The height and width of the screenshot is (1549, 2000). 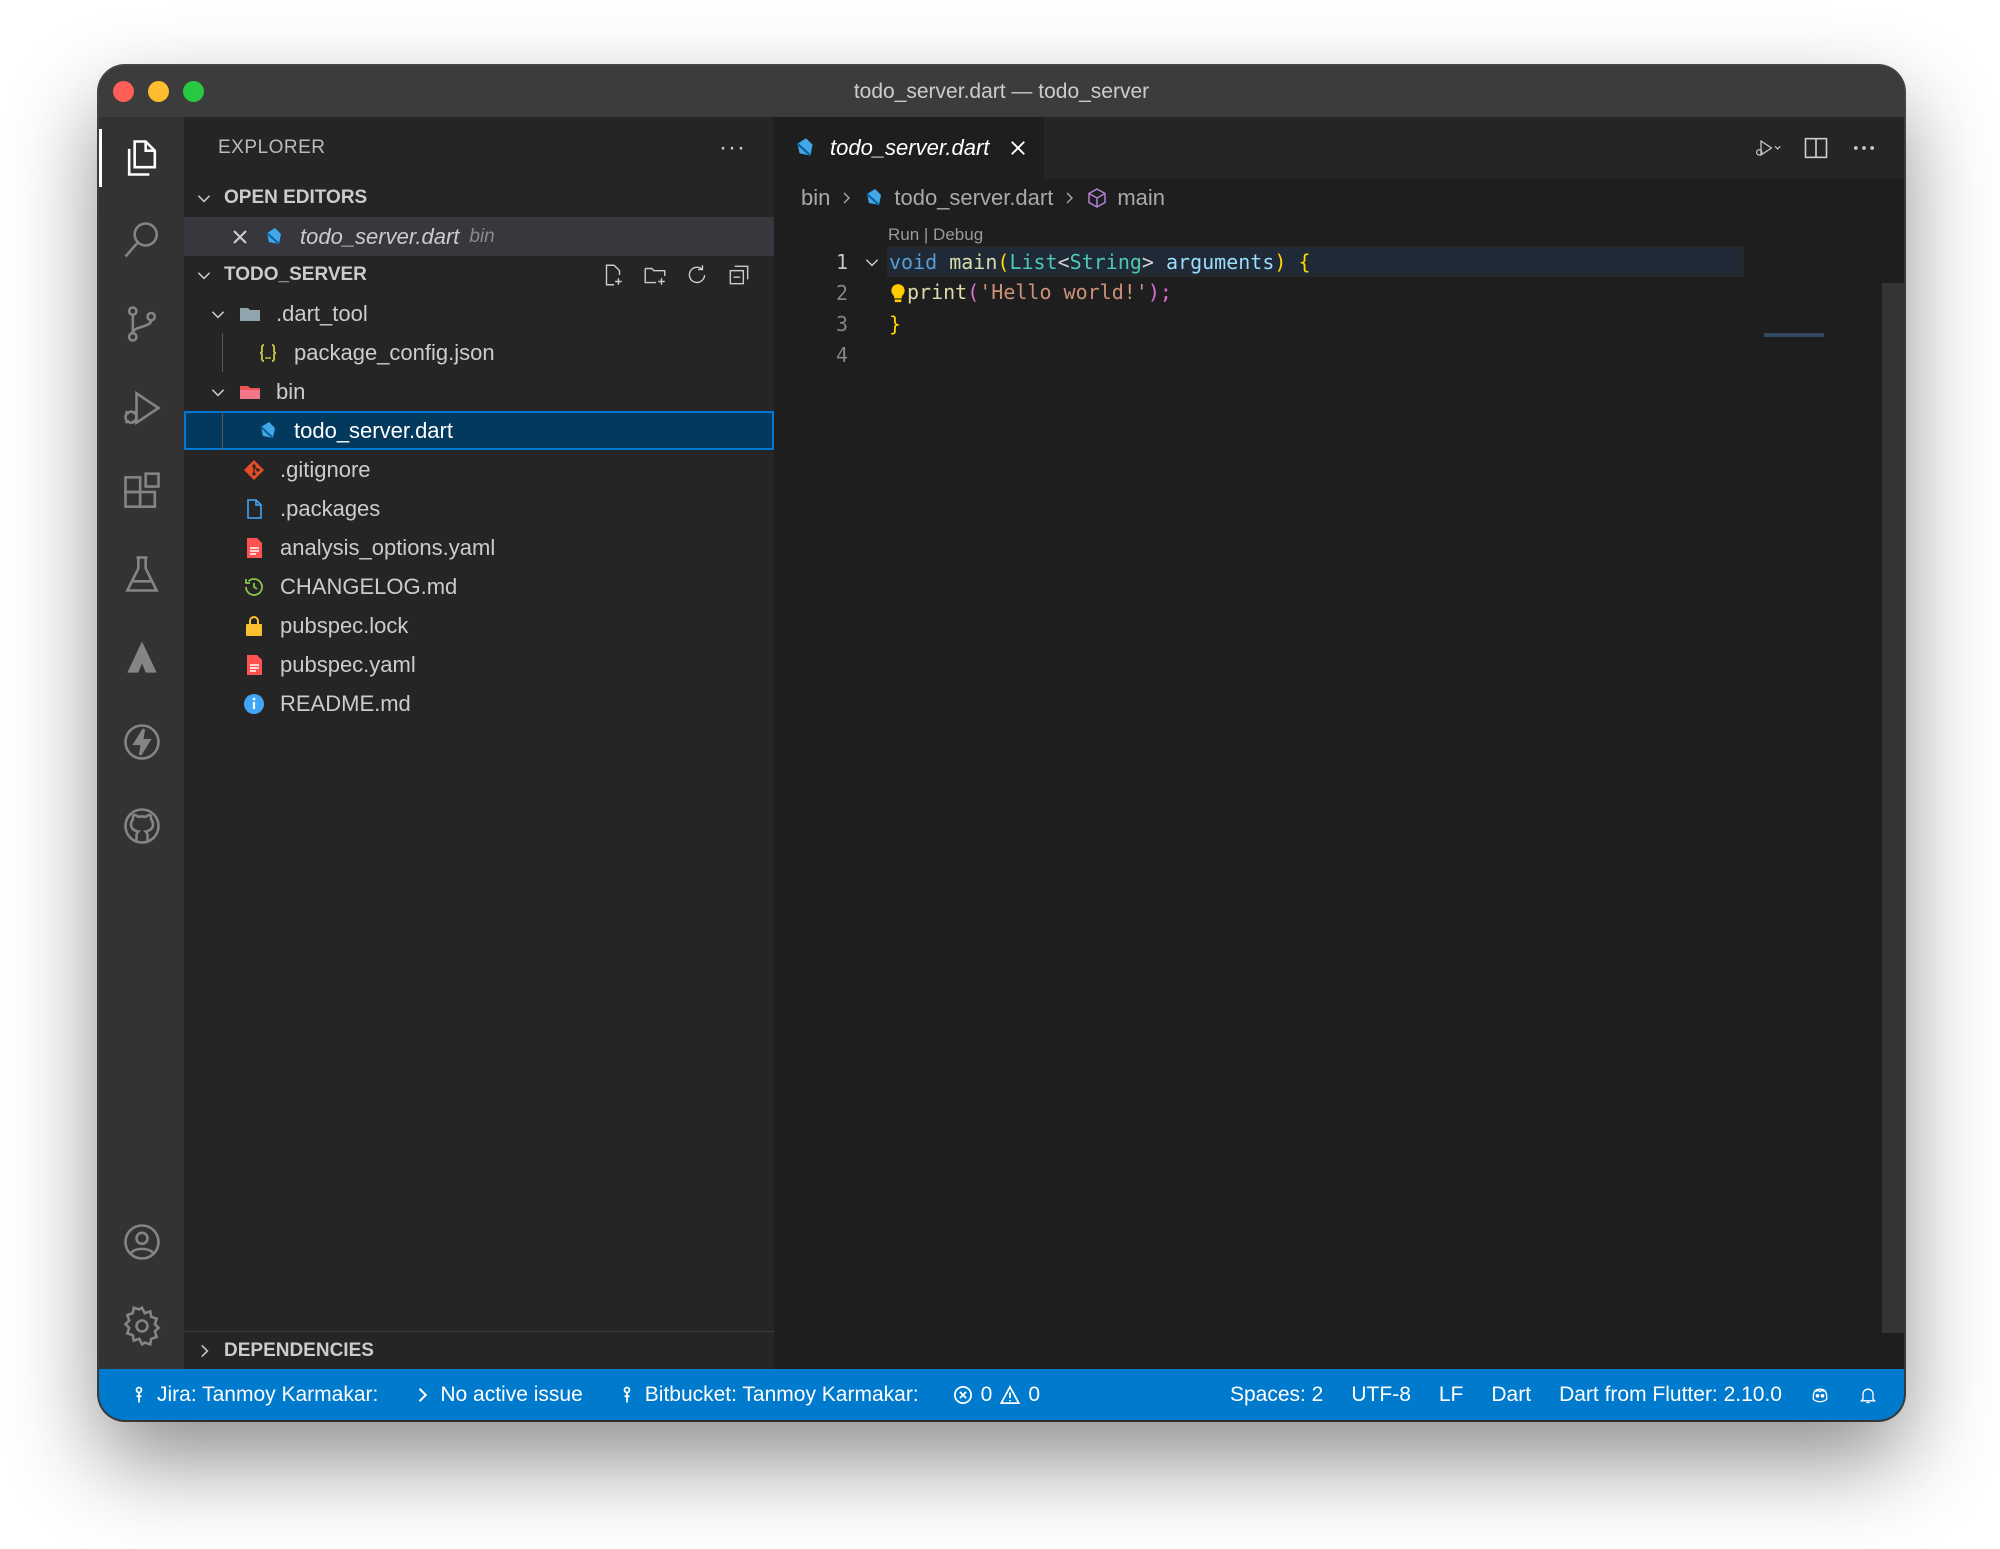 I want to click on tree-item-gitignore: .gitignore, so click(x=479, y=469).